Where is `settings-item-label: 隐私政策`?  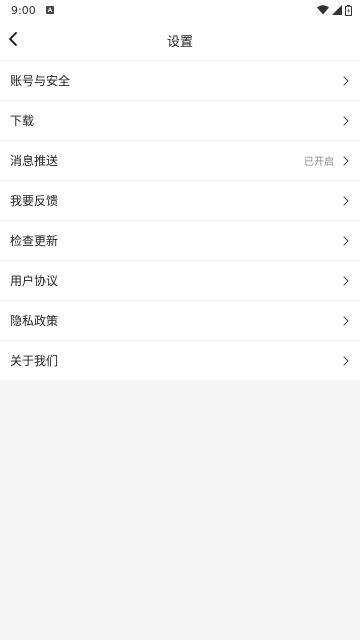
settings-item-label: 隐私政策 is located at coordinates (34, 321).